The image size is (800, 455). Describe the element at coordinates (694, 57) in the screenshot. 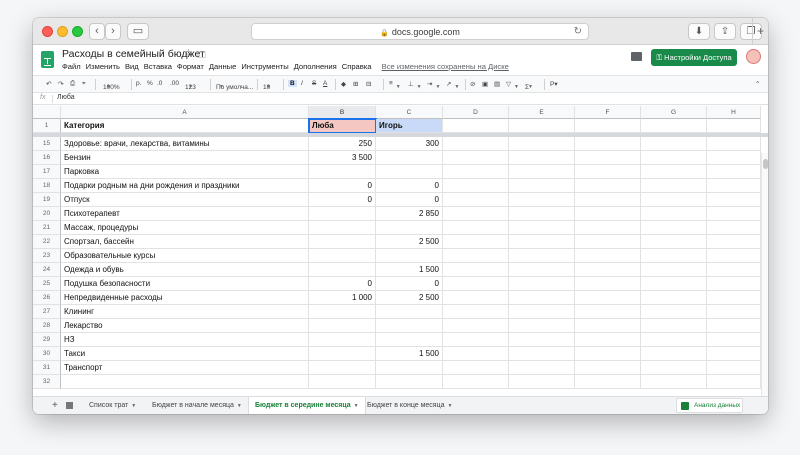

I see `share-button: ⚿ Настройки Доступа` at that location.